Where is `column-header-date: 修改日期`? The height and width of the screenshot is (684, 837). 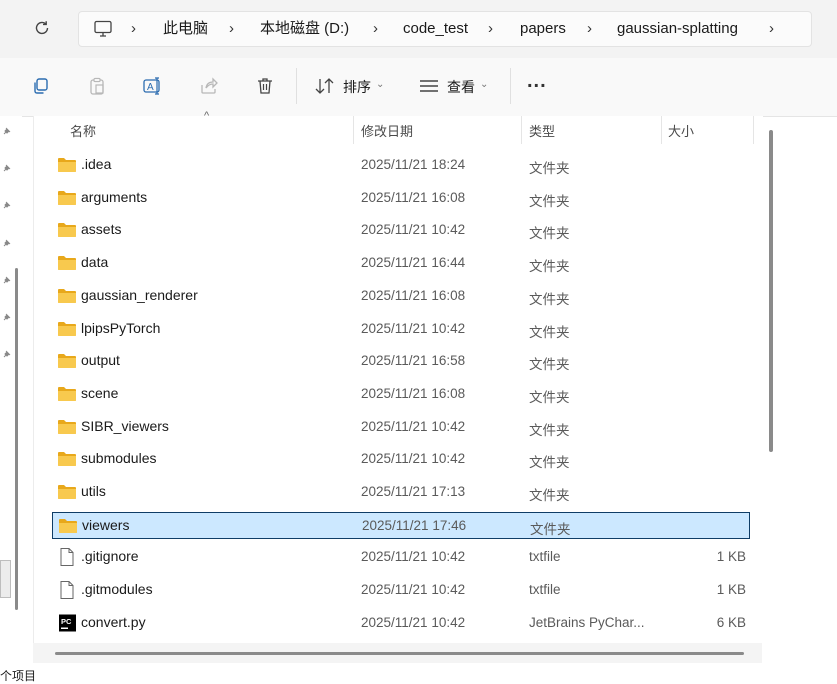
column-header-date: 修改日期 is located at coordinates (387, 130).